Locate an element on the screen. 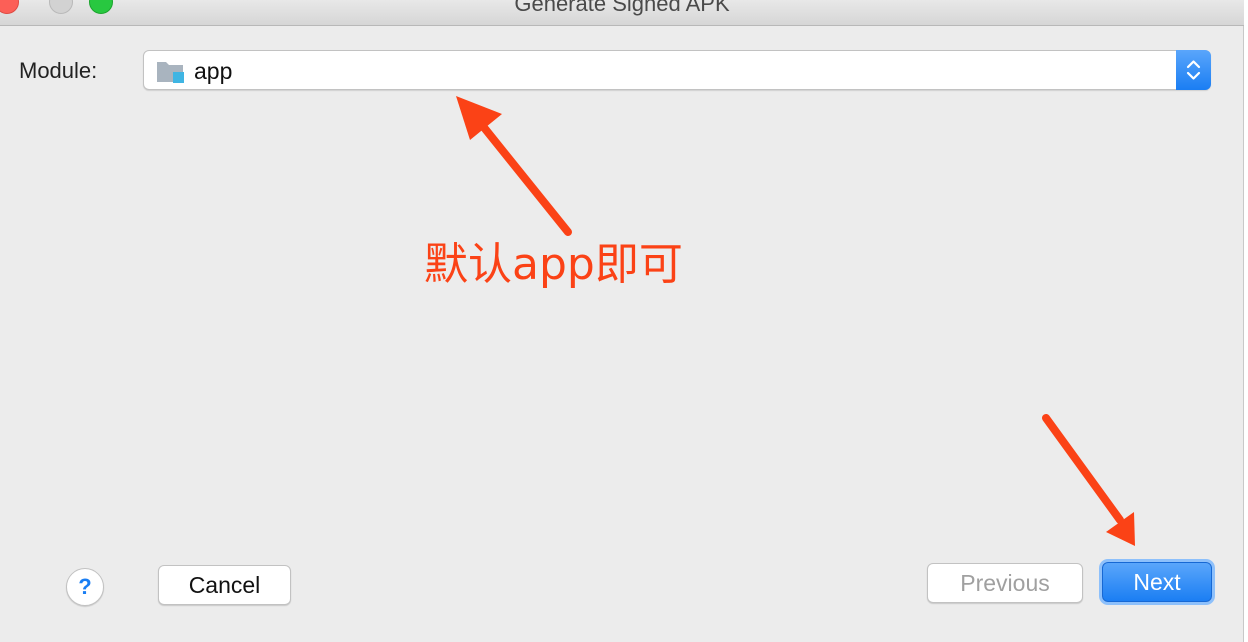 This screenshot has height=642, width=1248. previous-button: Previous is located at coordinates (1005, 583).